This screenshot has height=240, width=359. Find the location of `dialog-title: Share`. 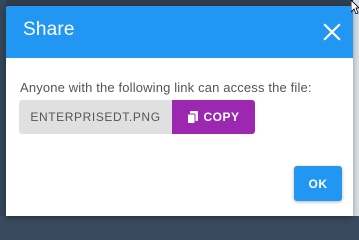

dialog-title: Share is located at coordinates (49, 29).